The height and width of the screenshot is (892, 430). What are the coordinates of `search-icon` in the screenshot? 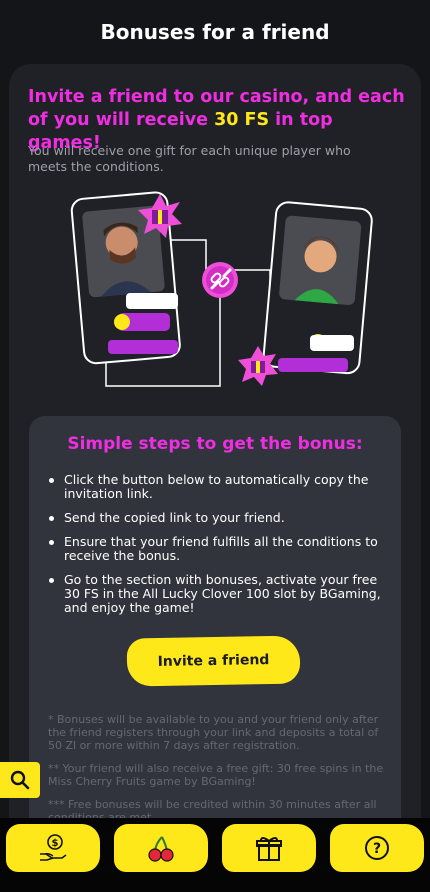 It's located at (20, 780).